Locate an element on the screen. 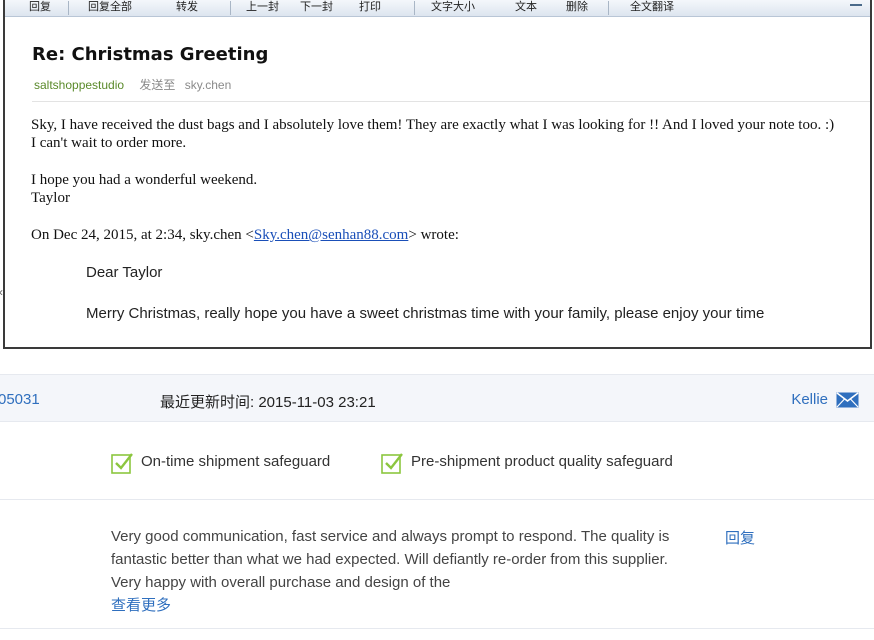  review-header: 05031 最近更新时间: 2015-11-03 23:21 Kellie is located at coordinates (437, 398).